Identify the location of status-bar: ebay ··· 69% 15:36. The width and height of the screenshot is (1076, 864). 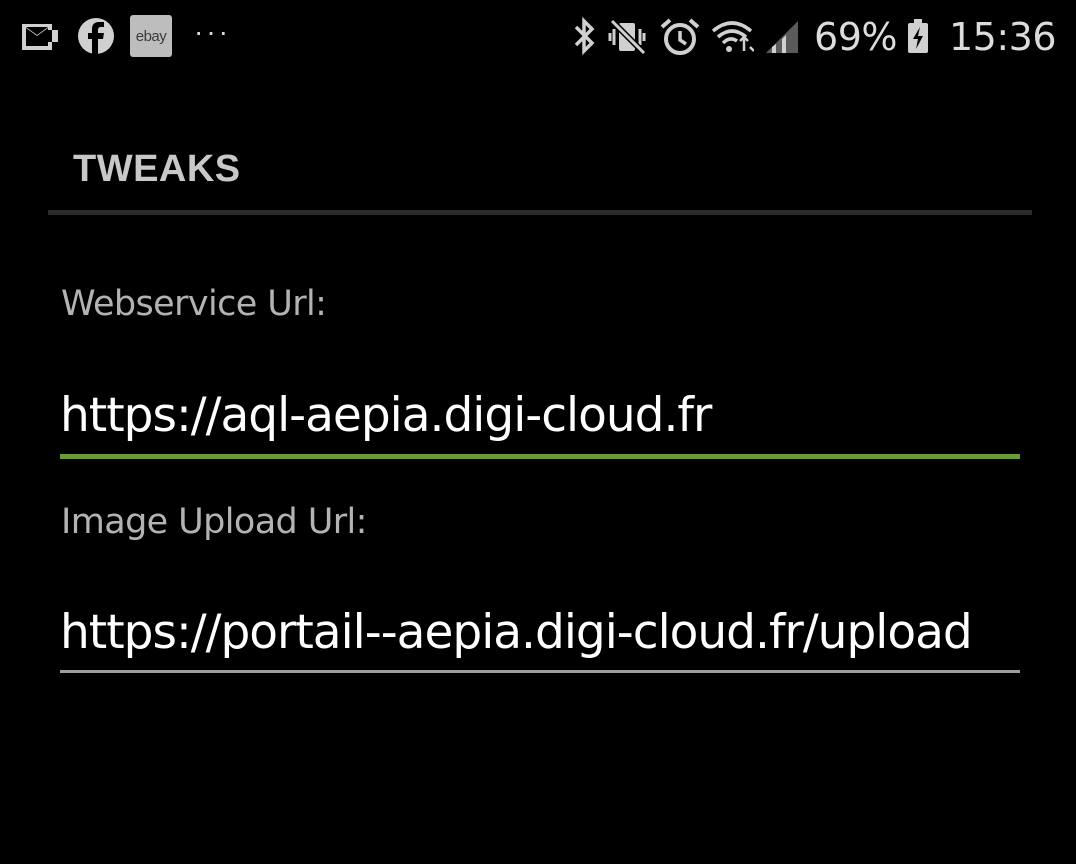
(538, 38).